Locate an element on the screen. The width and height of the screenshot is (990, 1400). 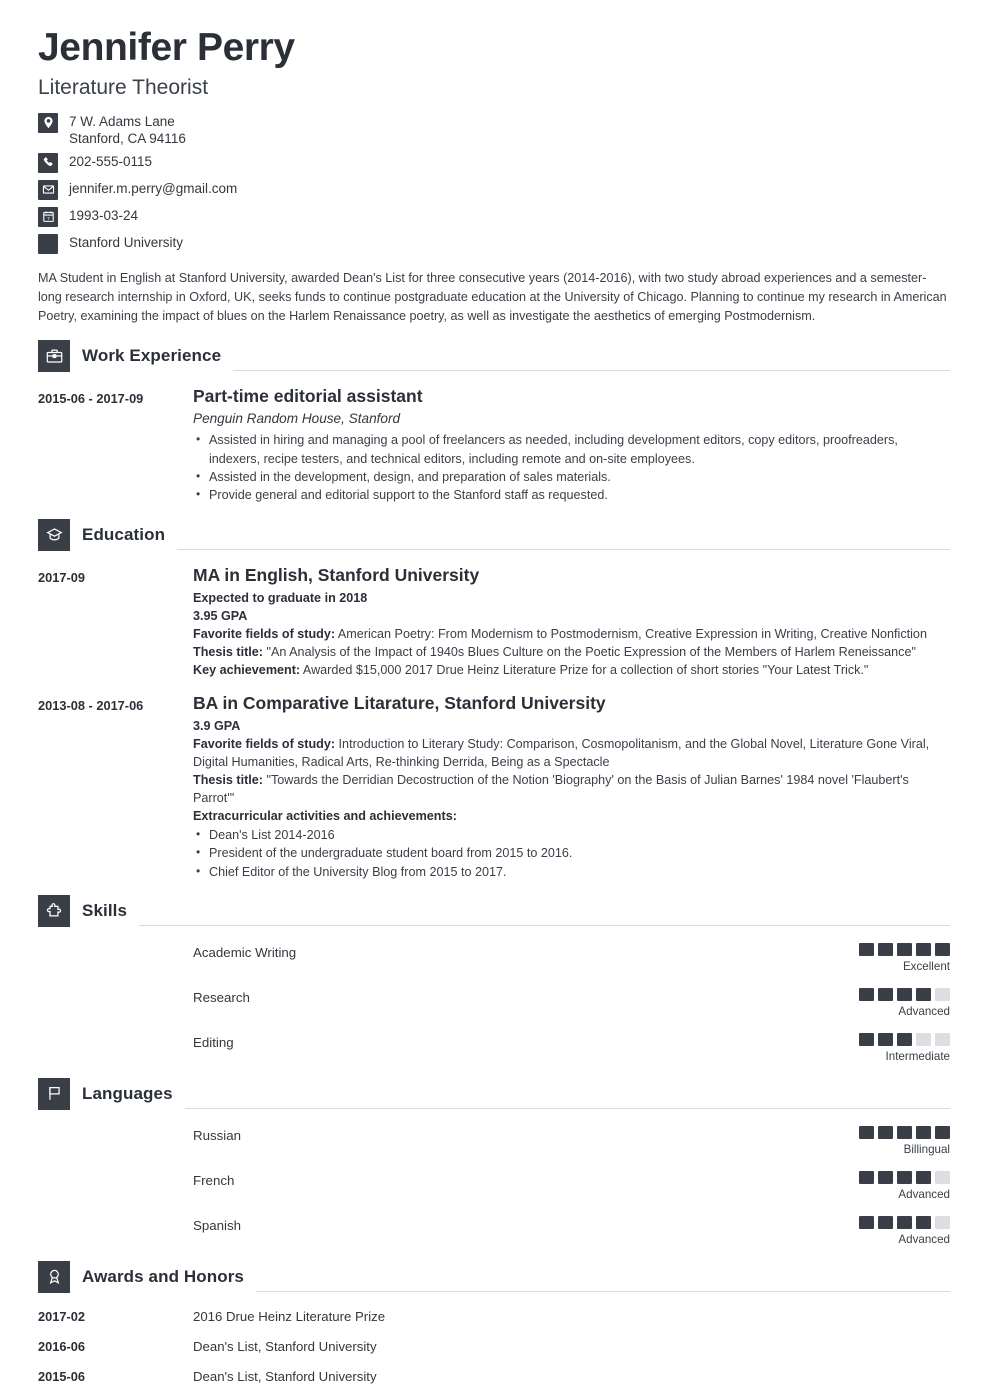
address-line-1: 7 W. Adams Lane is located at coordinates (122, 121).